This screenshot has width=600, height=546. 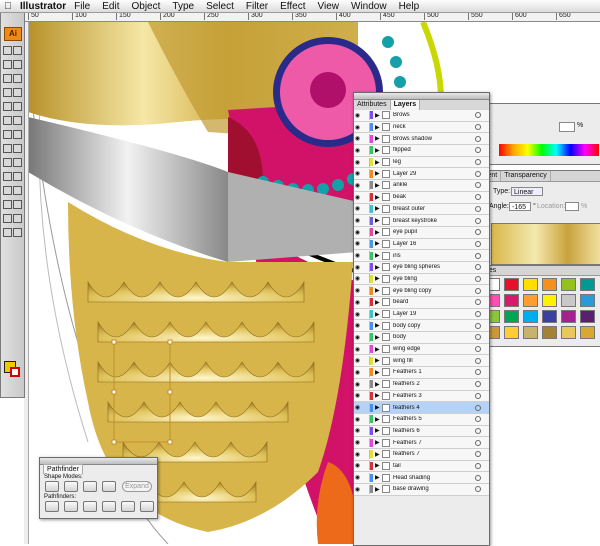 I want to click on layer-row: ◉ ▶ neck, so click(x=421, y=127).